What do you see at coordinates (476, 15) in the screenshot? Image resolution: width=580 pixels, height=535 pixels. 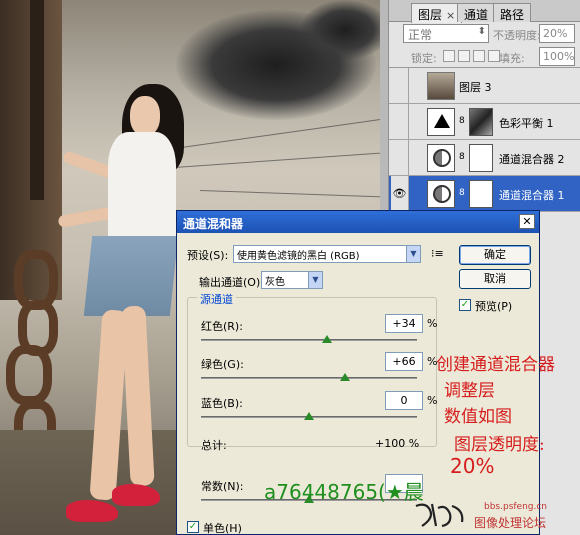 I see `tab-channels-label: 通道` at bounding box center [476, 15].